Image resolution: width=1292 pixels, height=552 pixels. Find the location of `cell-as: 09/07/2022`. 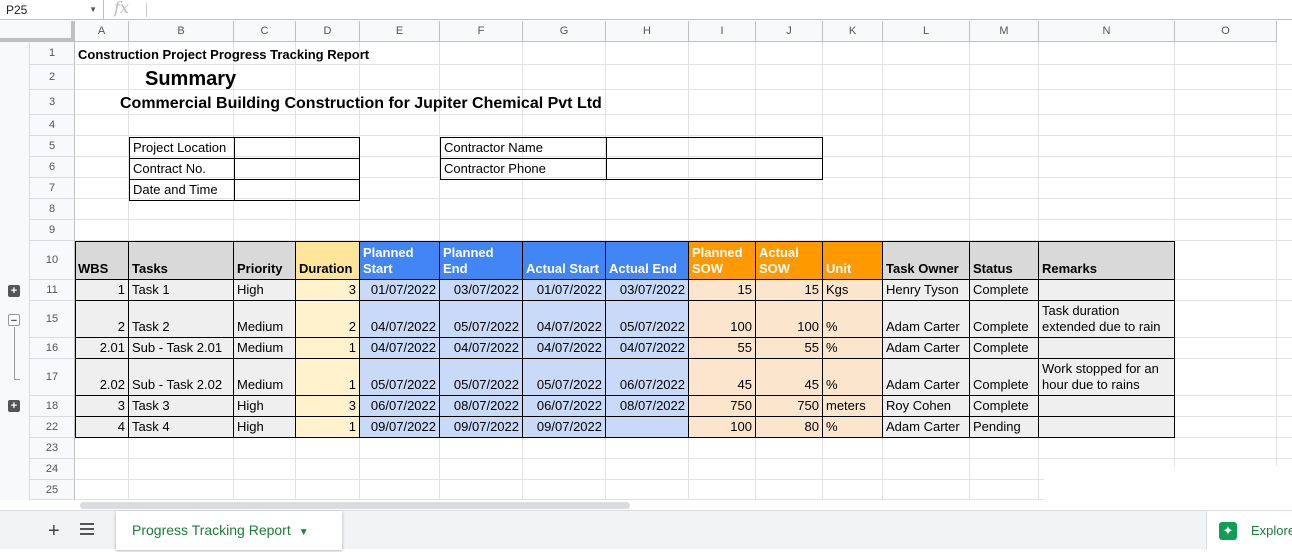

cell-as: 09/07/2022 is located at coordinates (564, 427).